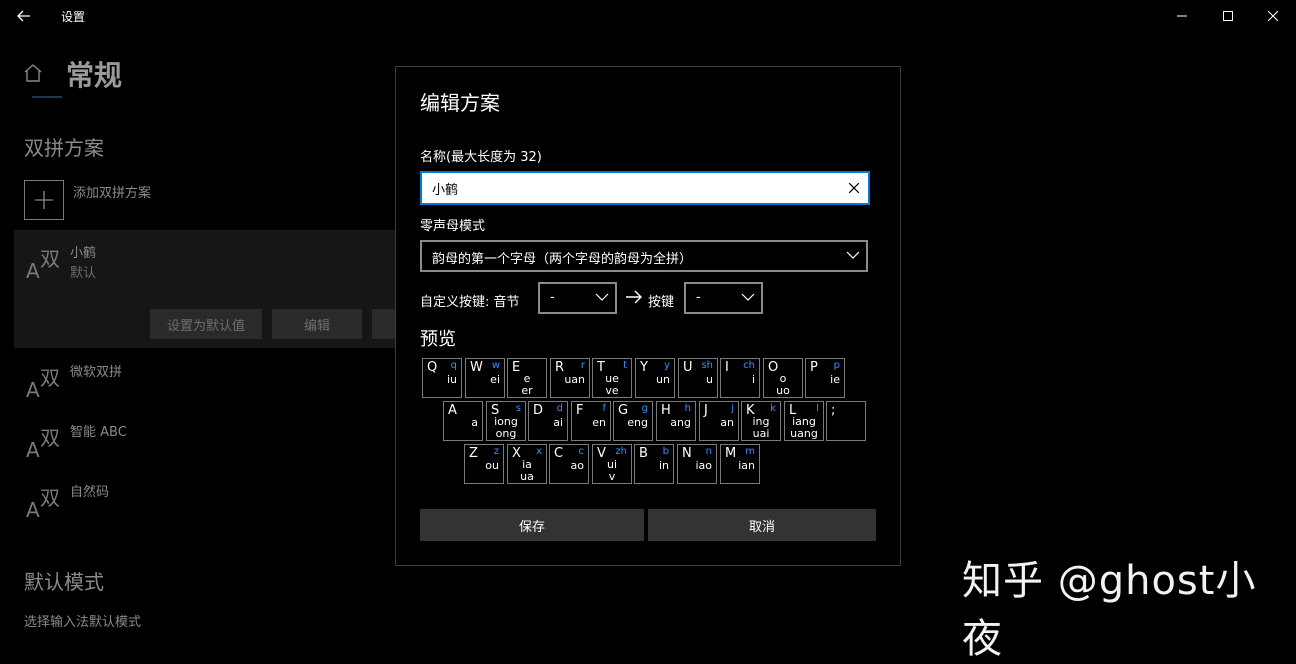  What do you see at coordinates (580, 410) in the screenshot?
I see `key-letter: F` at bounding box center [580, 410].